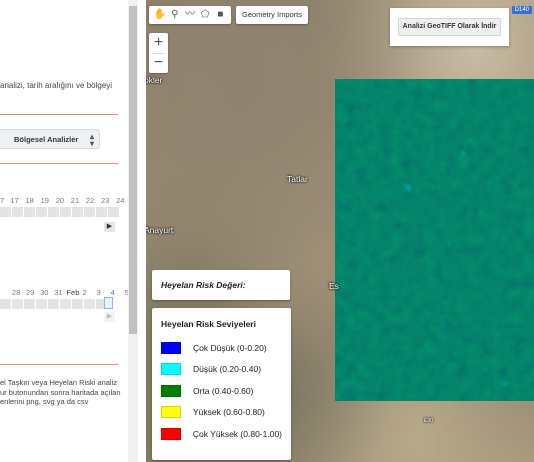 Image resolution: width=534 pixels, height=462 pixels. What do you see at coordinates (14, 200) in the screenshot?
I see `timeline-day-label: 17` at bounding box center [14, 200].